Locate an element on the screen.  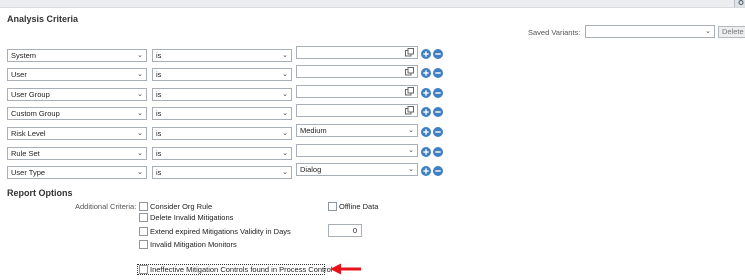
criteria-operator-select-rule-set: is ⌄ is located at coordinates (222, 153).